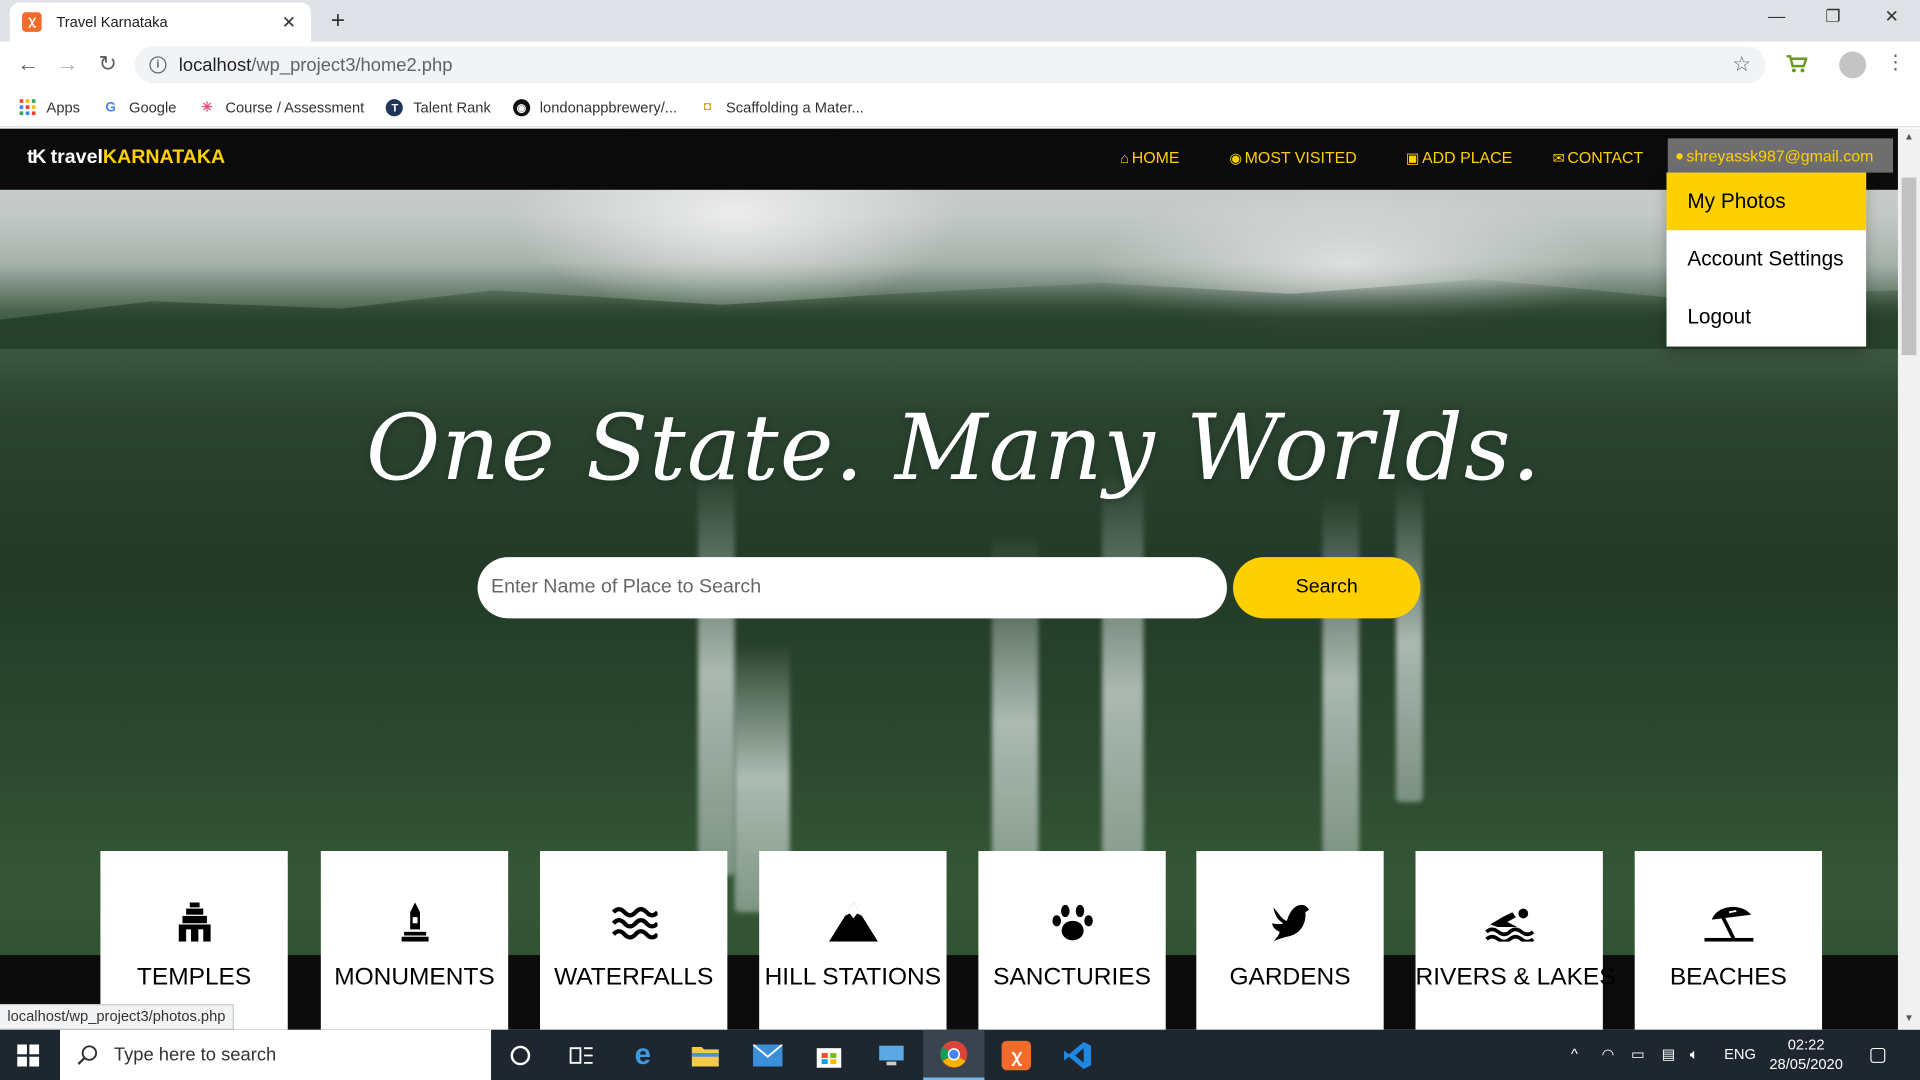  What do you see at coordinates (1878, 1054) in the screenshot?
I see `notifications-icon: ▢` at bounding box center [1878, 1054].